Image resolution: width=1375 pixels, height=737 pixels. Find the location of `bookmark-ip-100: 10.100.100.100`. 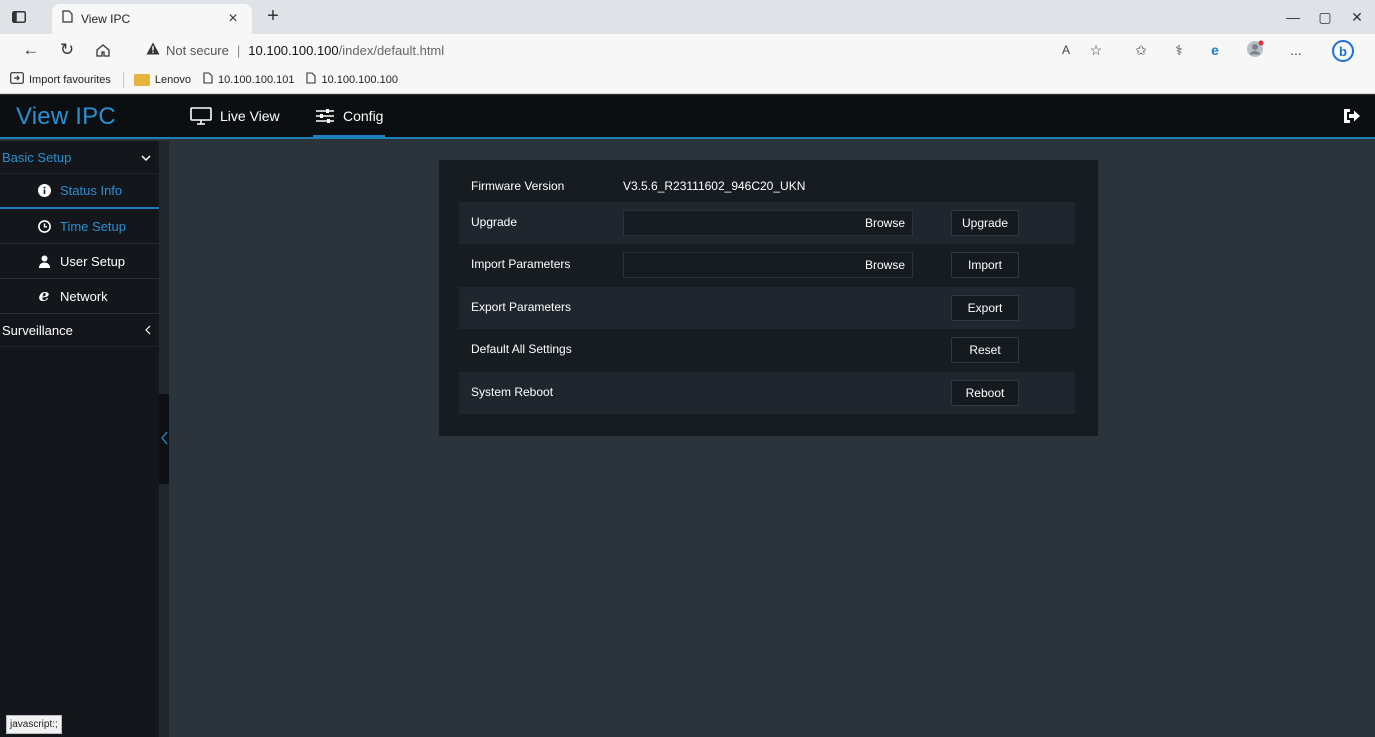

bookmark-ip-100: 10.100.100.100 is located at coordinates (352, 79).